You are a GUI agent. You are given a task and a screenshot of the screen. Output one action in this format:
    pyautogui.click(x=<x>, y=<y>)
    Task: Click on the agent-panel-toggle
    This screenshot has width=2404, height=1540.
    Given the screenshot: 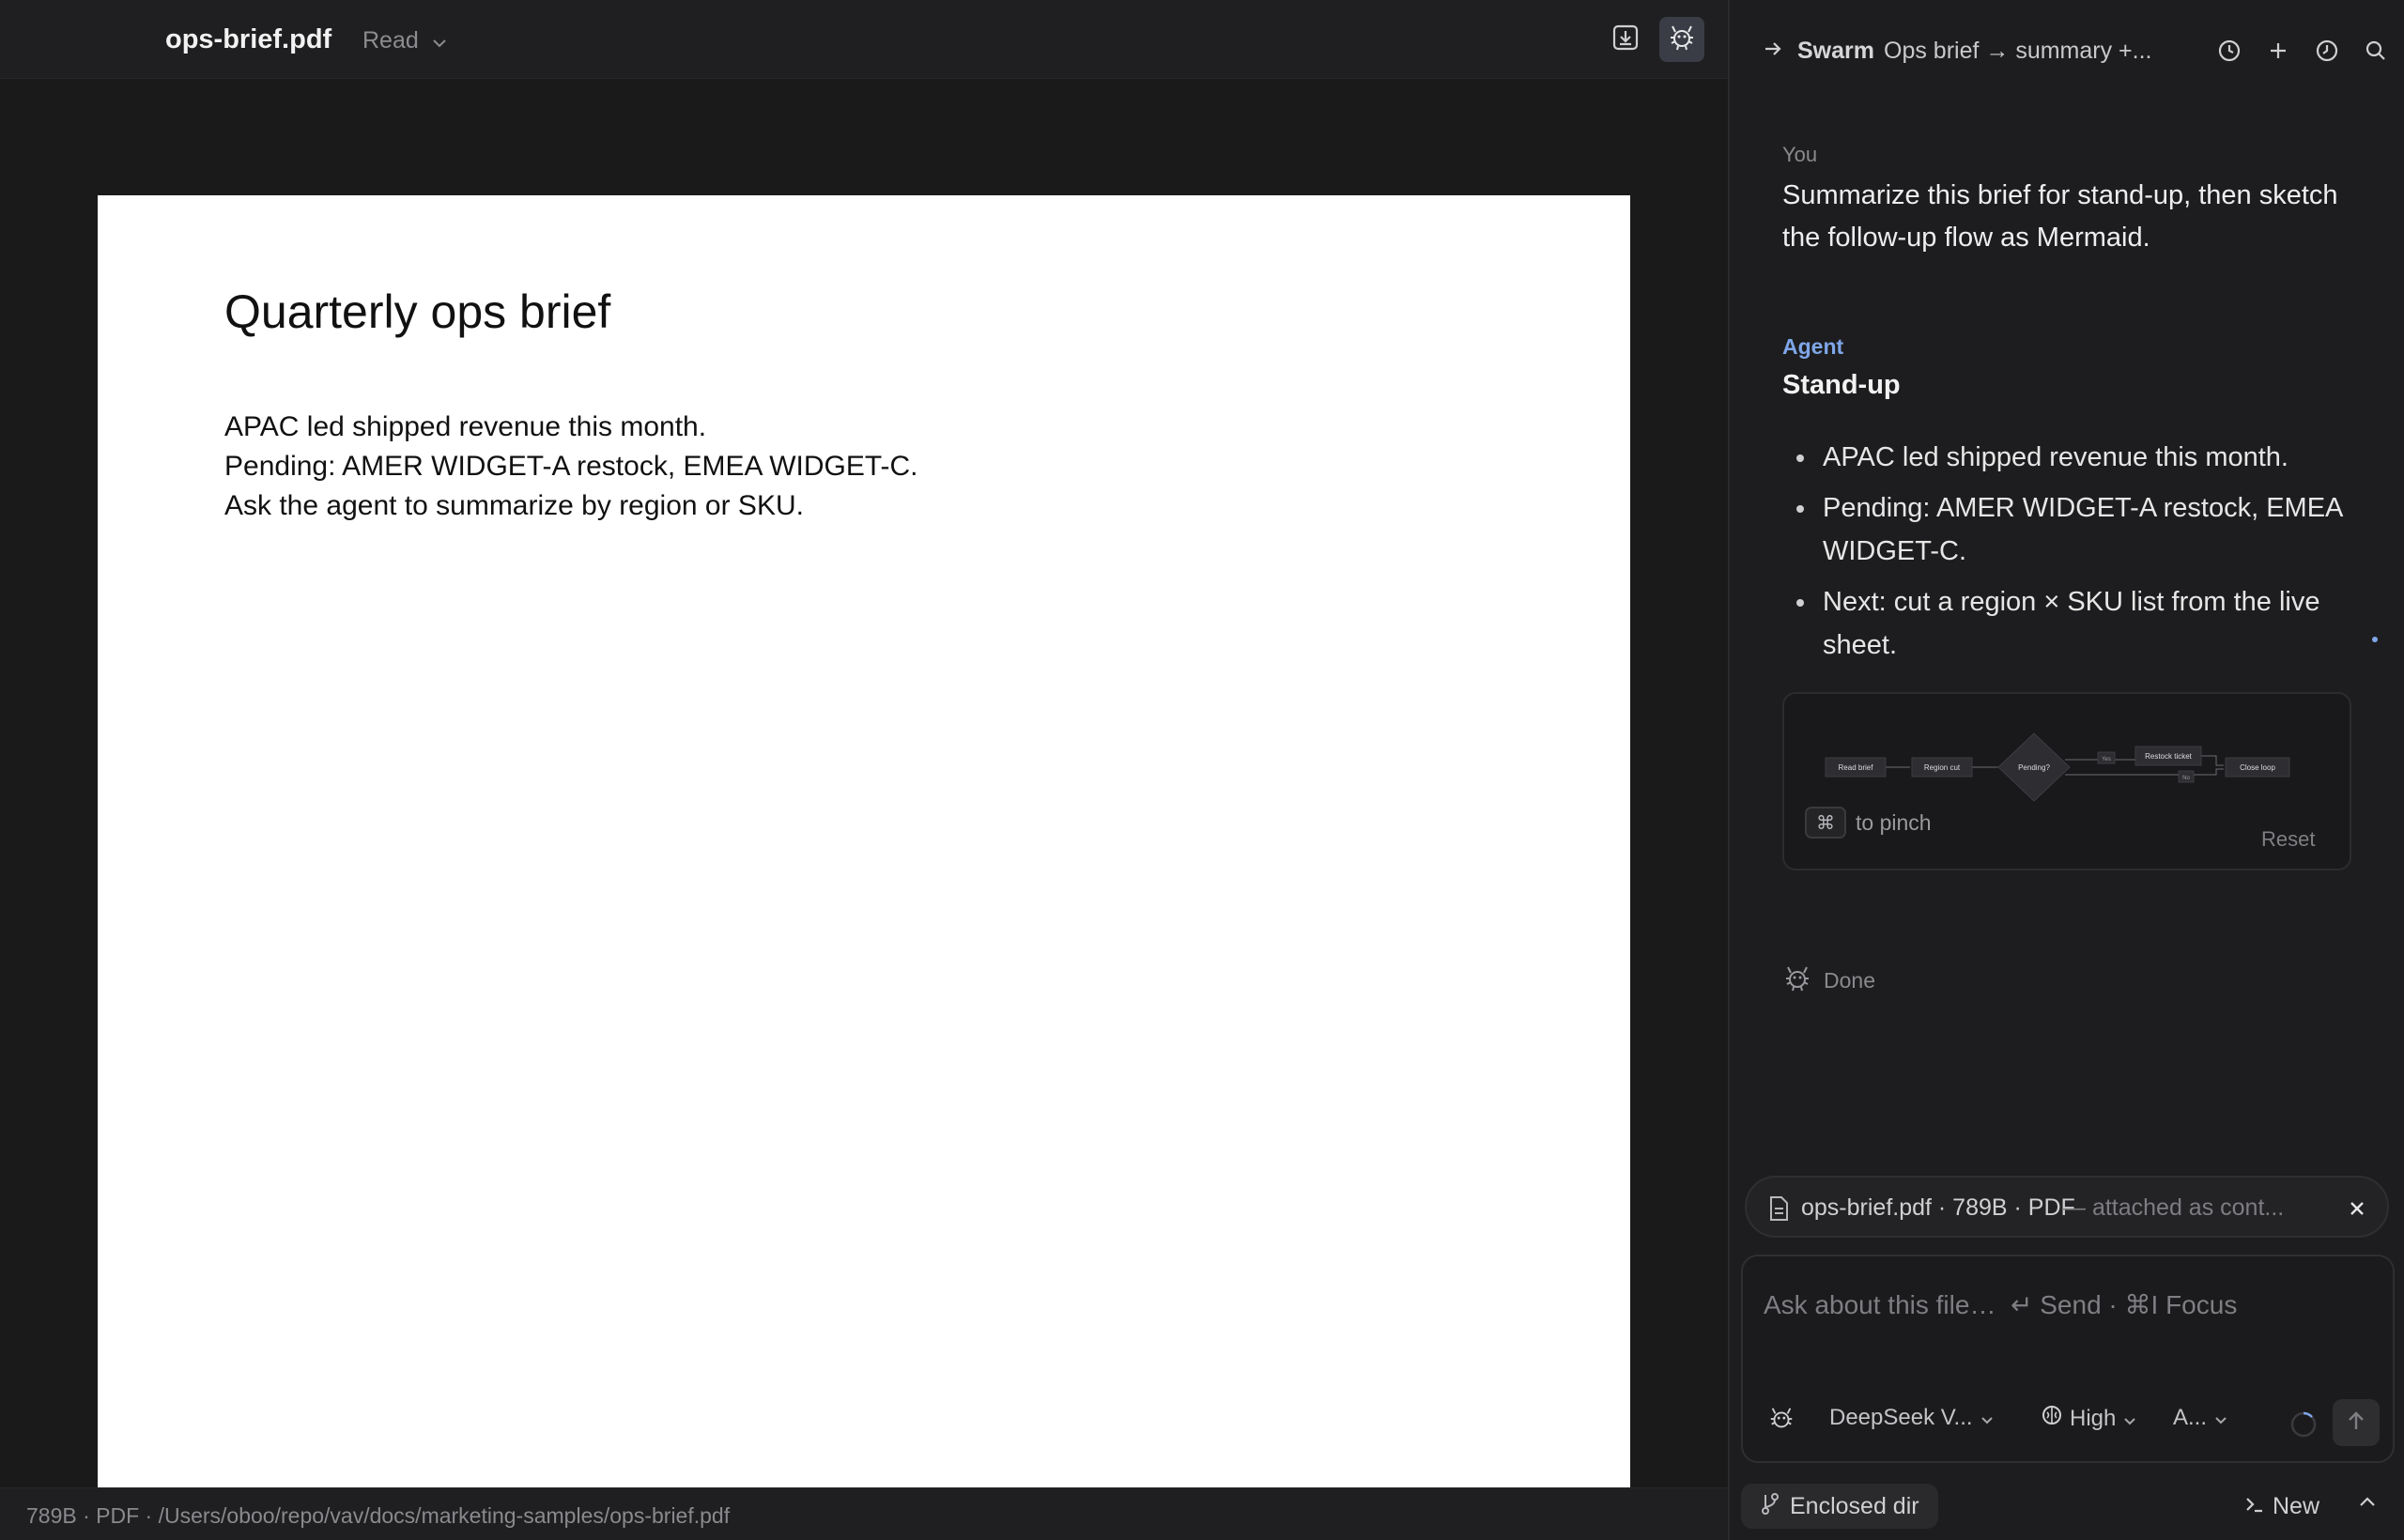 What is the action you would take?
    pyautogui.click(x=1681, y=39)
    